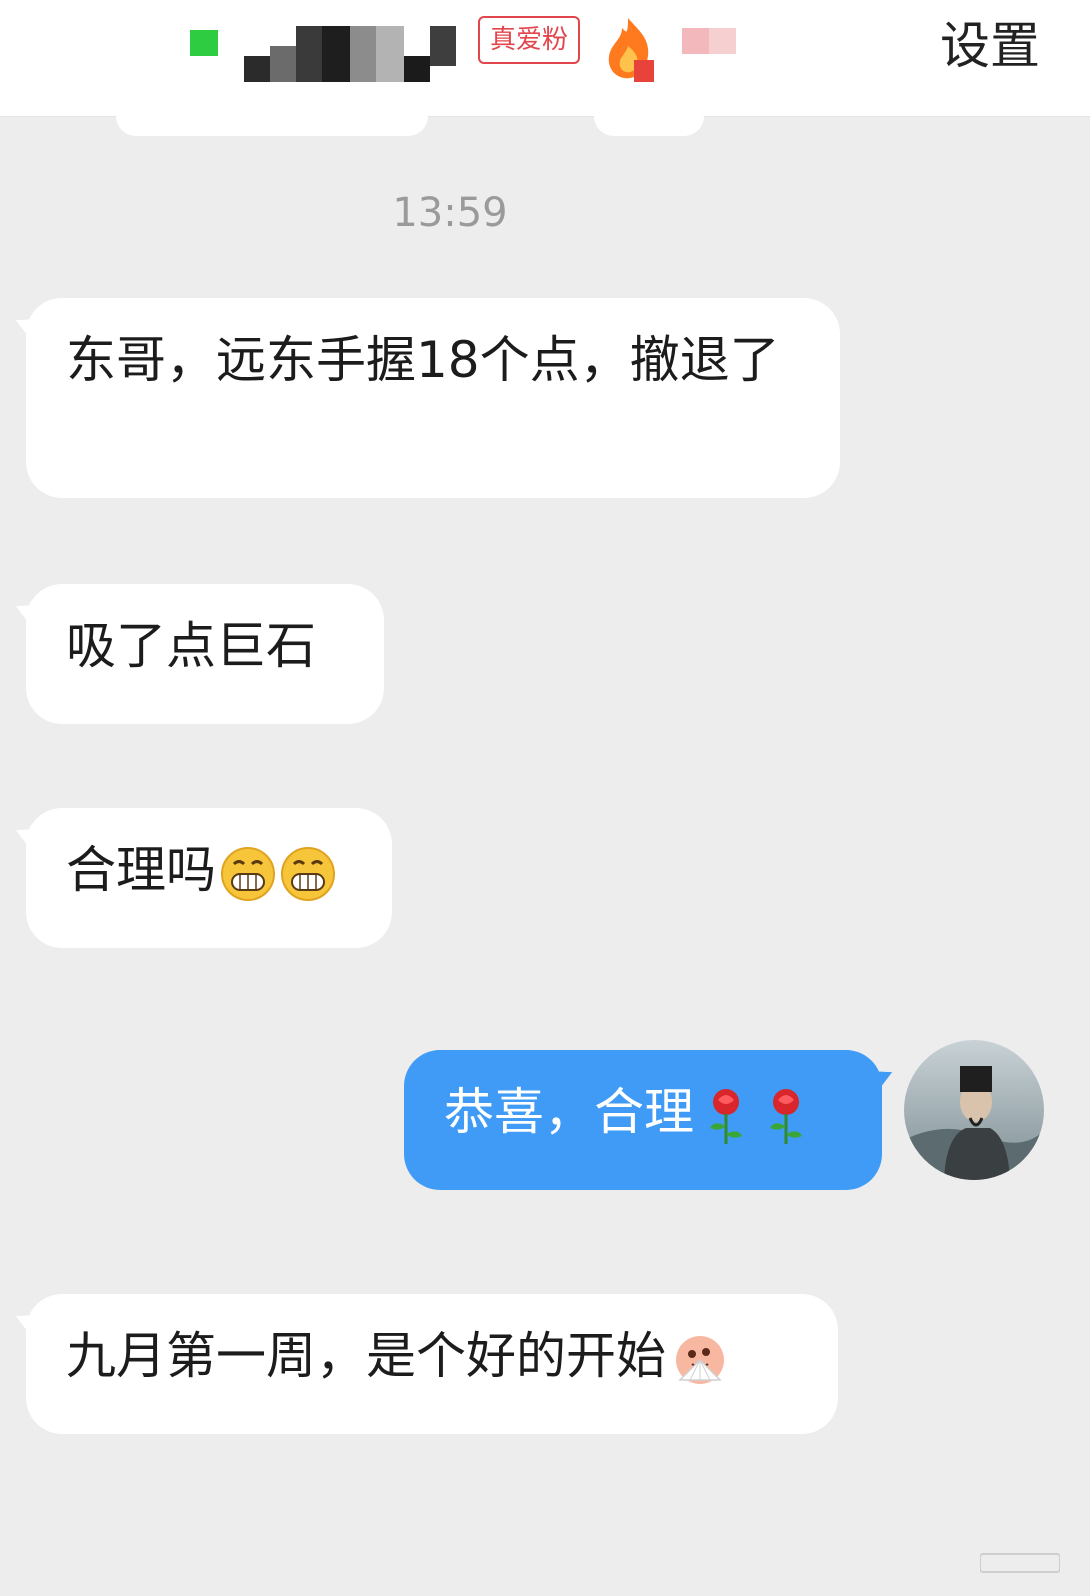 The height and width of the screenshot is (1596, 1090). I want to click on message-text: 恭喜，合理, so click(569, 1112).